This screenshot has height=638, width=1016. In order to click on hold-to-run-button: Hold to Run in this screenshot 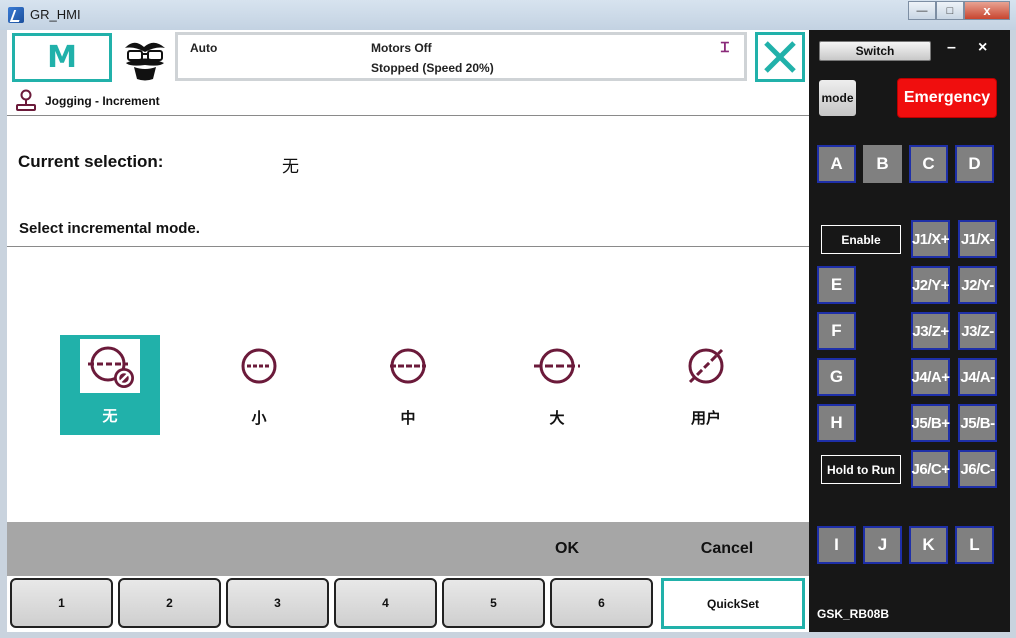, I will do `click(861, 469)`.